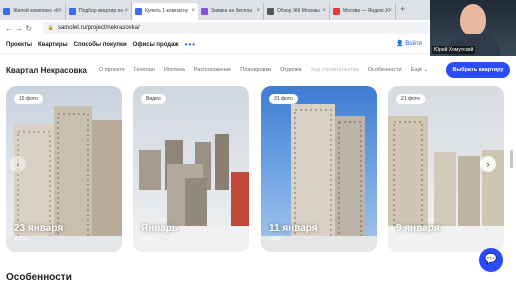  What do you see at coordinates (191, 169) in the screenshot?
I see `gallery-card: Видео Январь 2023 г.` at bounding box center [191, 169].